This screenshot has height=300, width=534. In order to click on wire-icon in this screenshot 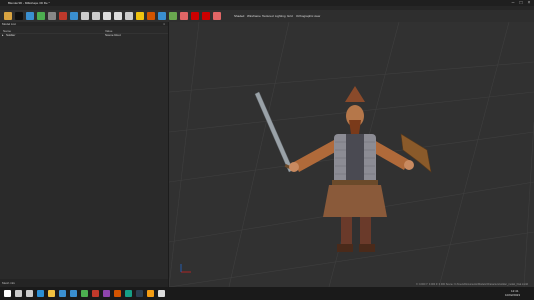, I will do `click(184, 16)`.